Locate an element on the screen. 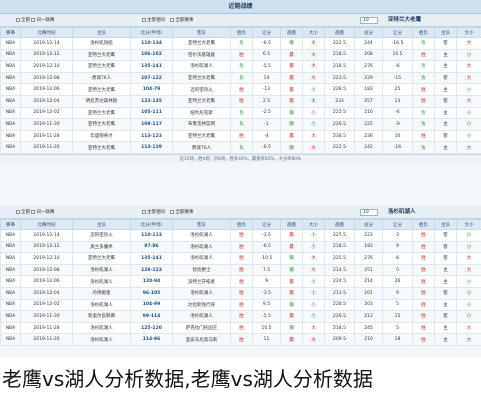  section-2-toolbar: 10 洛杉矶湖人 主客相同 全部赛事 全部 同一联赛 is located at coordinates (240, 212).